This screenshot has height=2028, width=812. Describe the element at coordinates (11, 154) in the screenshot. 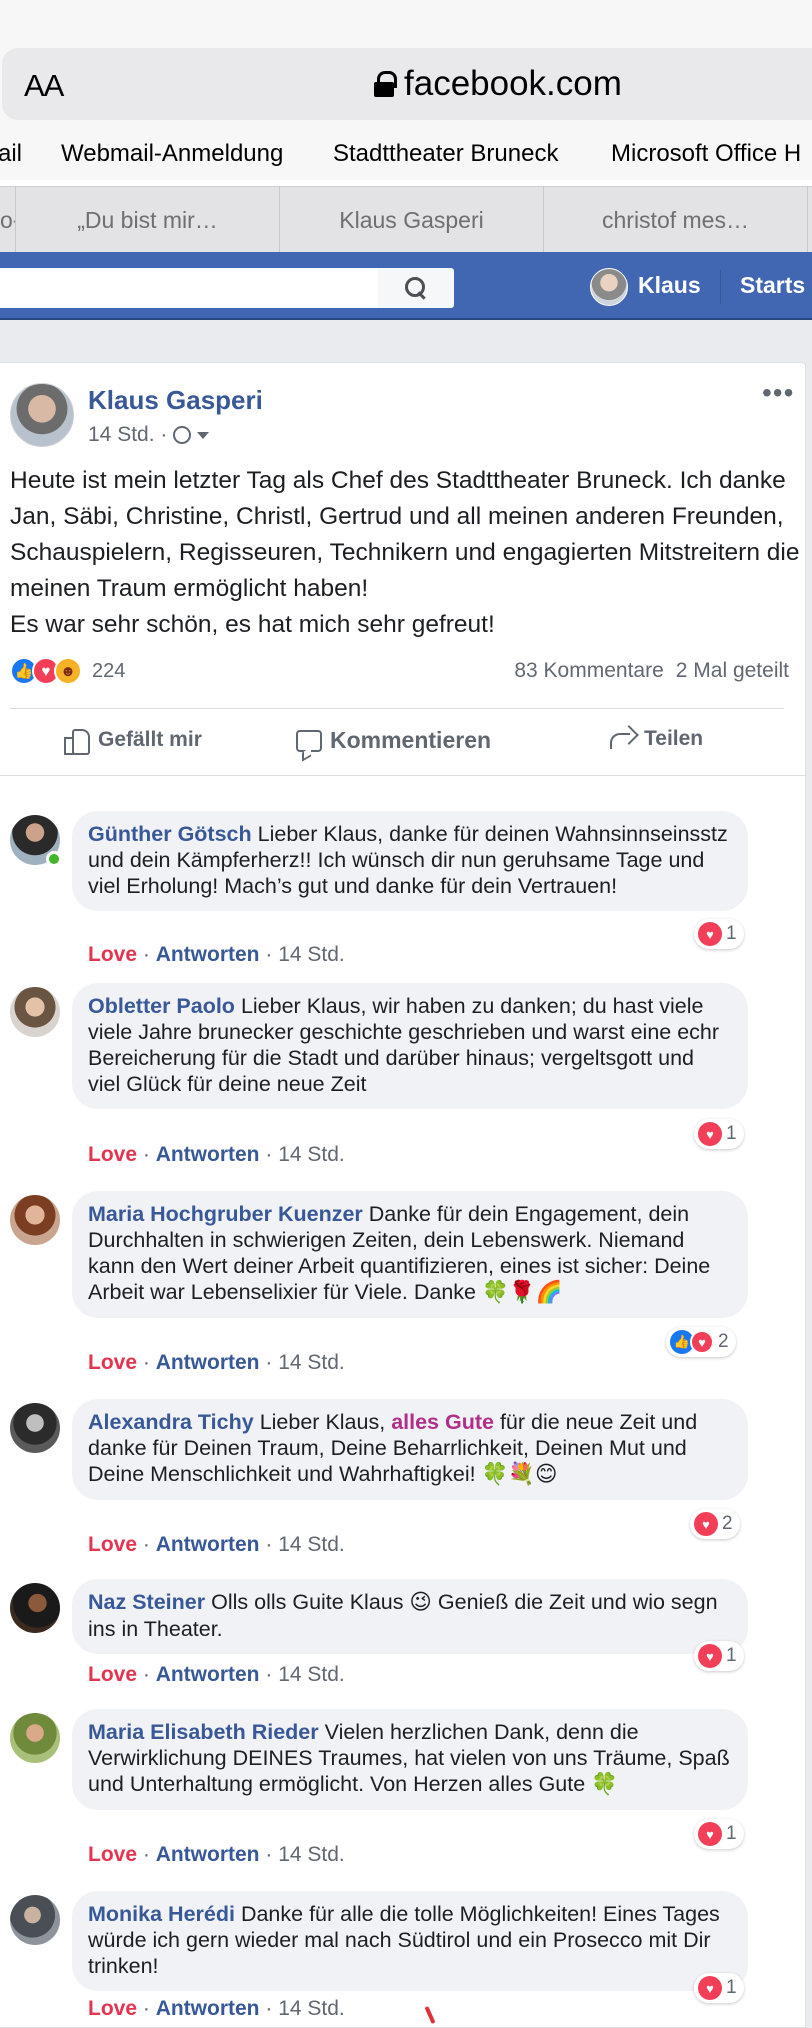

I see `bookmark-item: ail` at that location.